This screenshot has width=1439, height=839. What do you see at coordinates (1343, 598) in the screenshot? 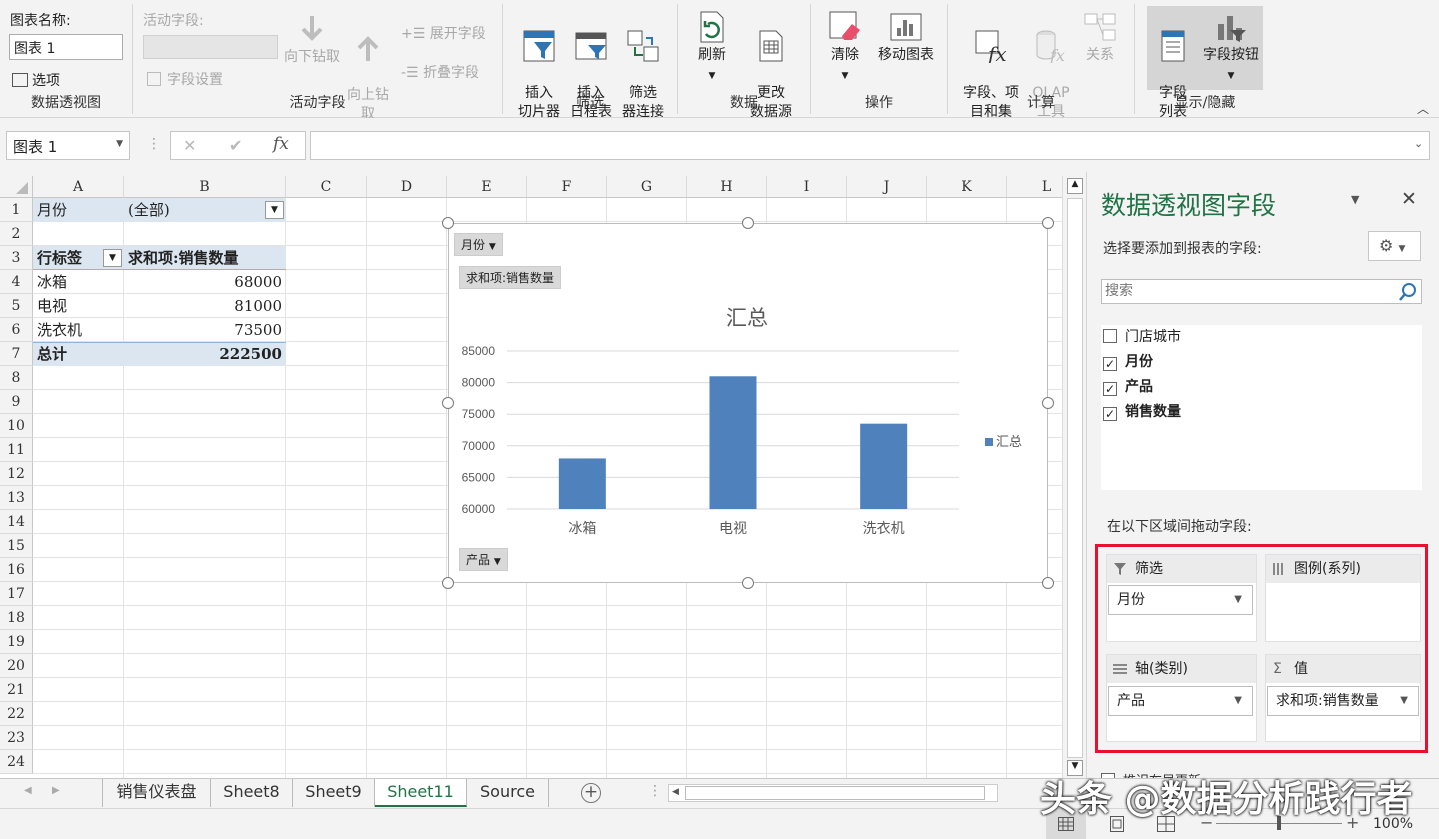
I see `legend-series-area: 图例(系列)` at bounding box center [1343, 598].